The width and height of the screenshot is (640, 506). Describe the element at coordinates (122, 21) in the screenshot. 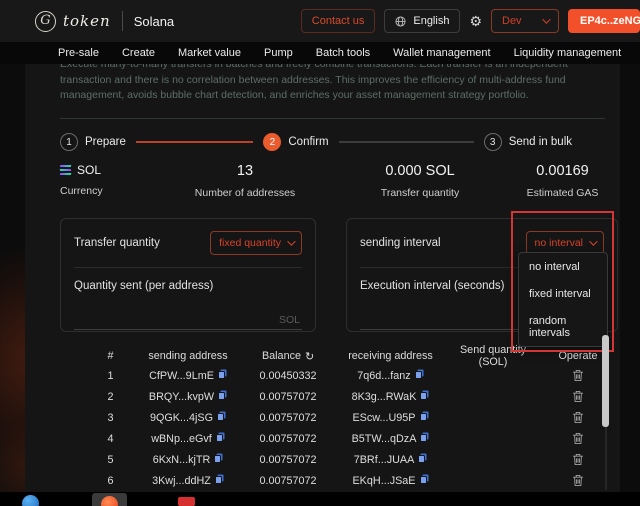

I see `logo-divider` at that location.